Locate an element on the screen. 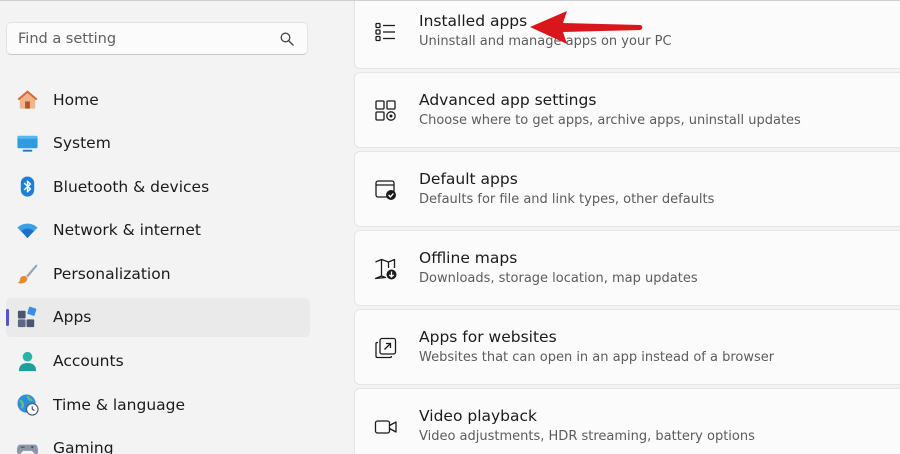 The height and width of the screenshot is (454, 900). bluetooth-icon is located at coordinates (27, 186).